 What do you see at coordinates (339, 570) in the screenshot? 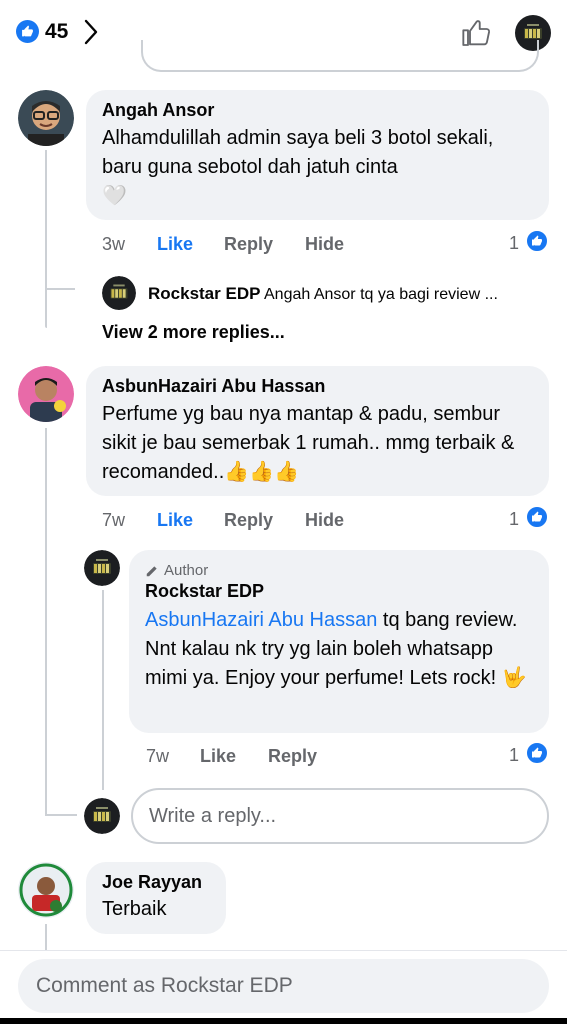
I see `author-badge: Author` at bounding box center [339, 570].